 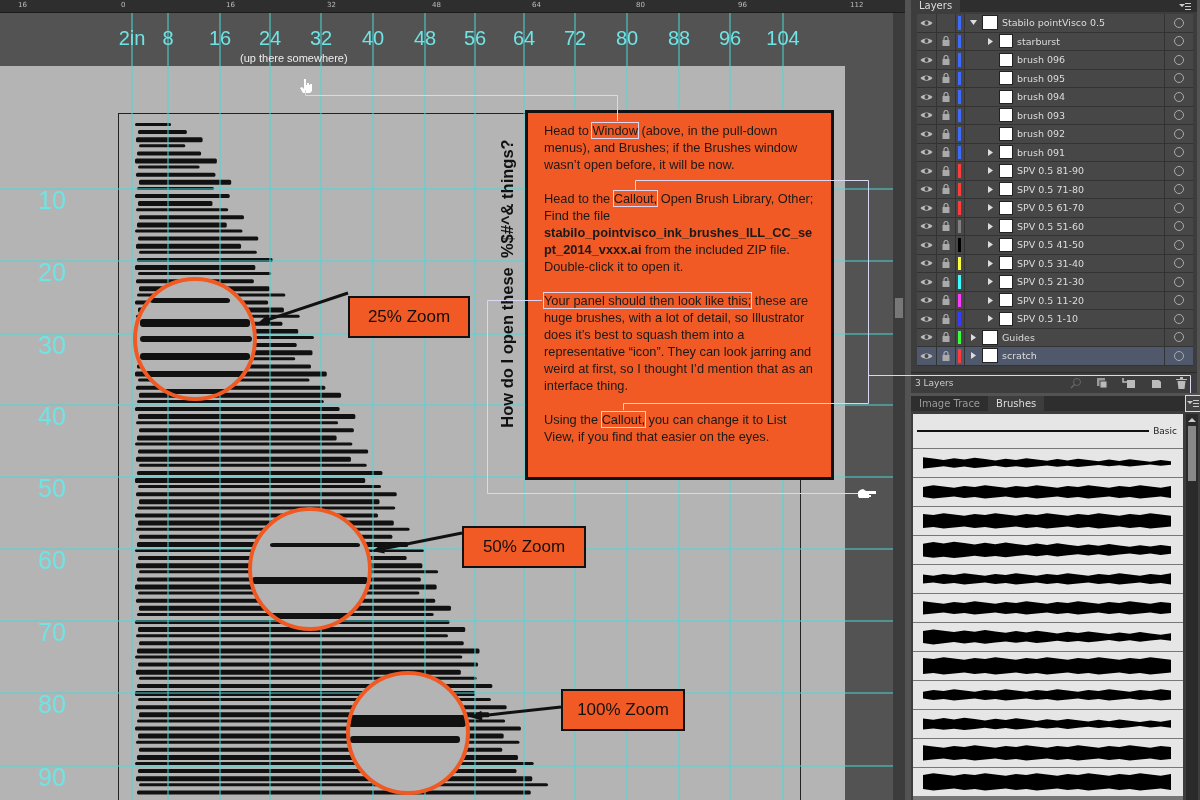 I want to click on guide-label: 64, so click(x=524, y=38).